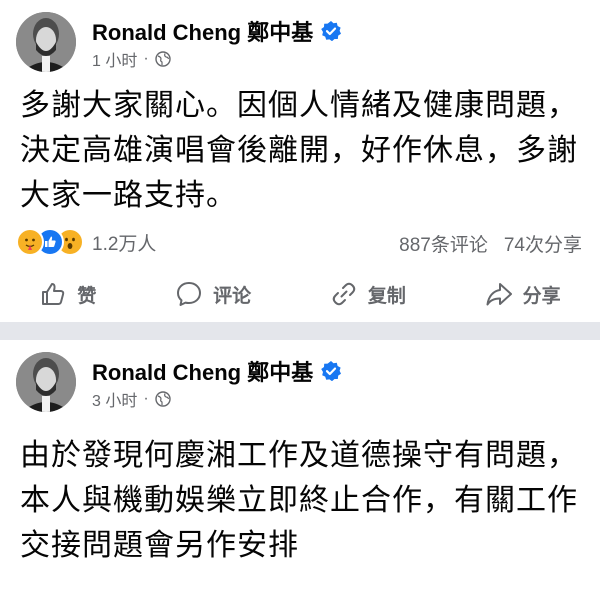  Describe the element at coordinates (189, 294) in the screenshot. I see `comment-bubble-icon` at that location.